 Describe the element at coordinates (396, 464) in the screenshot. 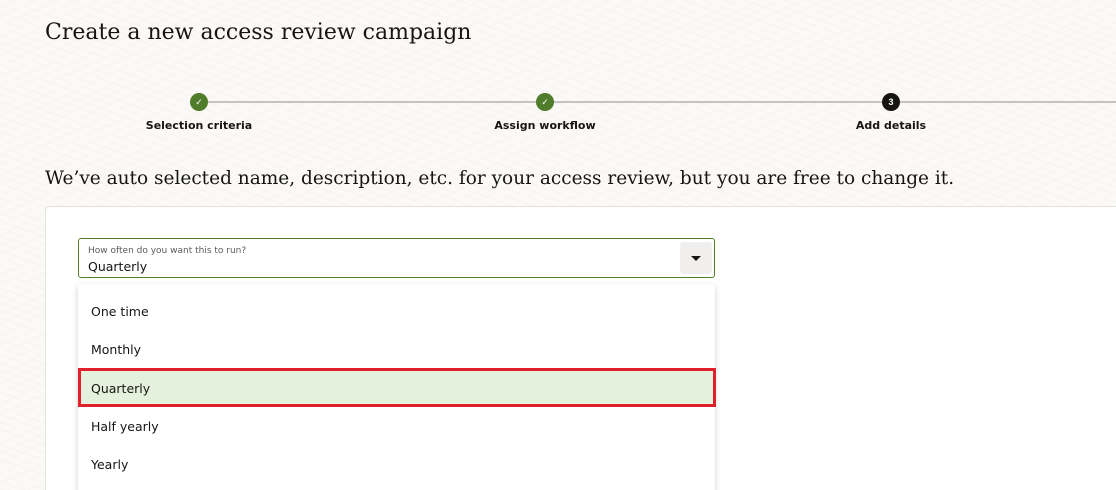

I see `option-yearly: Yearly` at that location.